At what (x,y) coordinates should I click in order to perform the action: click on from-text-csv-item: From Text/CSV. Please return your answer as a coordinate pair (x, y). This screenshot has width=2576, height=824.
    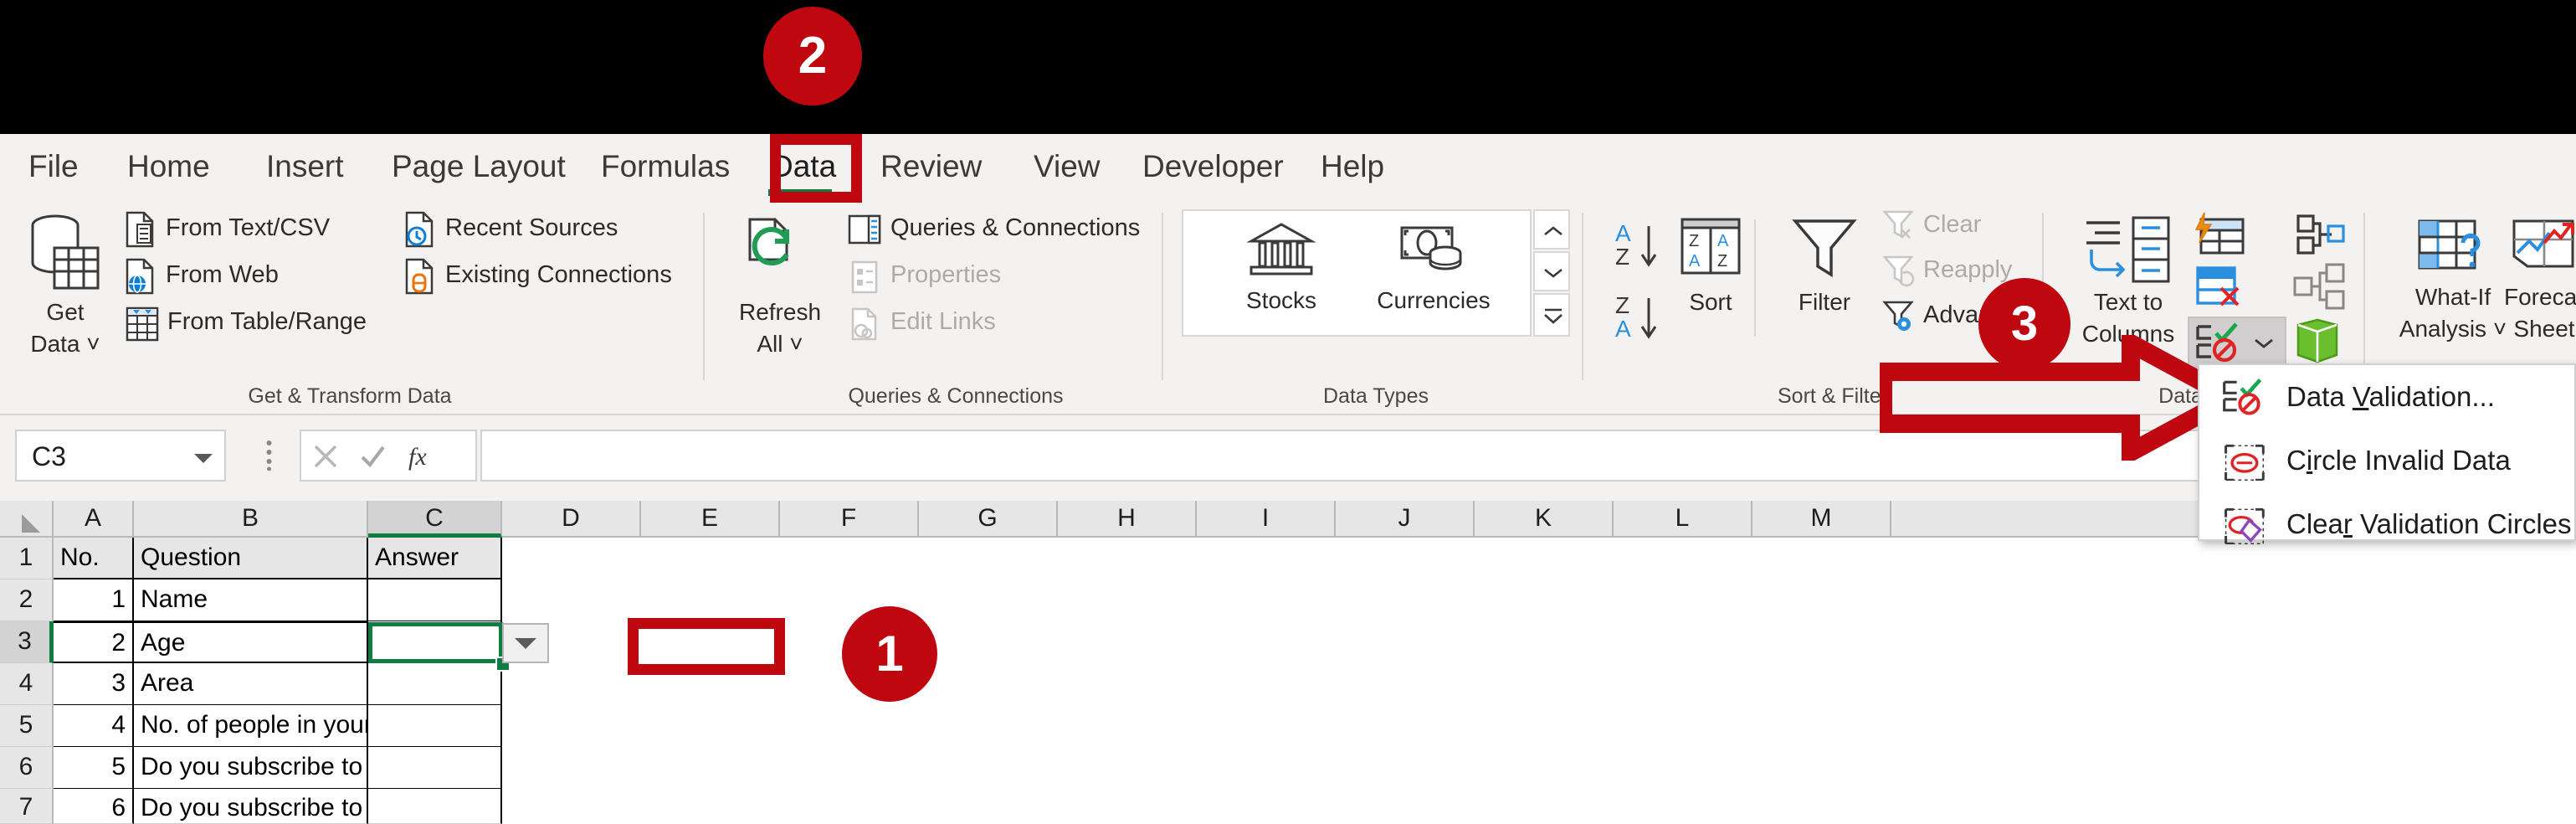
    Looking at the image, I should click on (227, 228).